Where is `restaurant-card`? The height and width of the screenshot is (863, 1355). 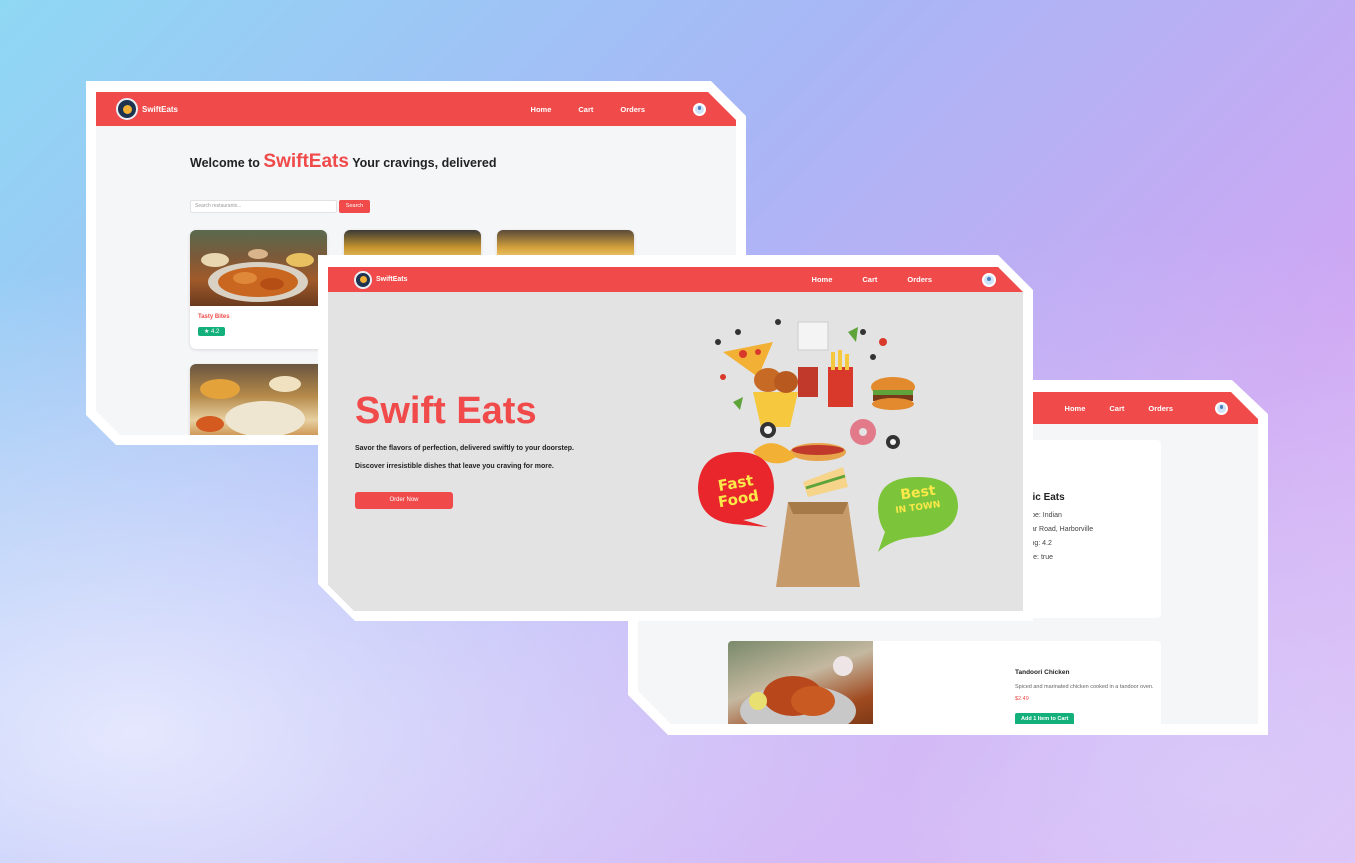
restaurant-card is located at coordinates (258, 399).